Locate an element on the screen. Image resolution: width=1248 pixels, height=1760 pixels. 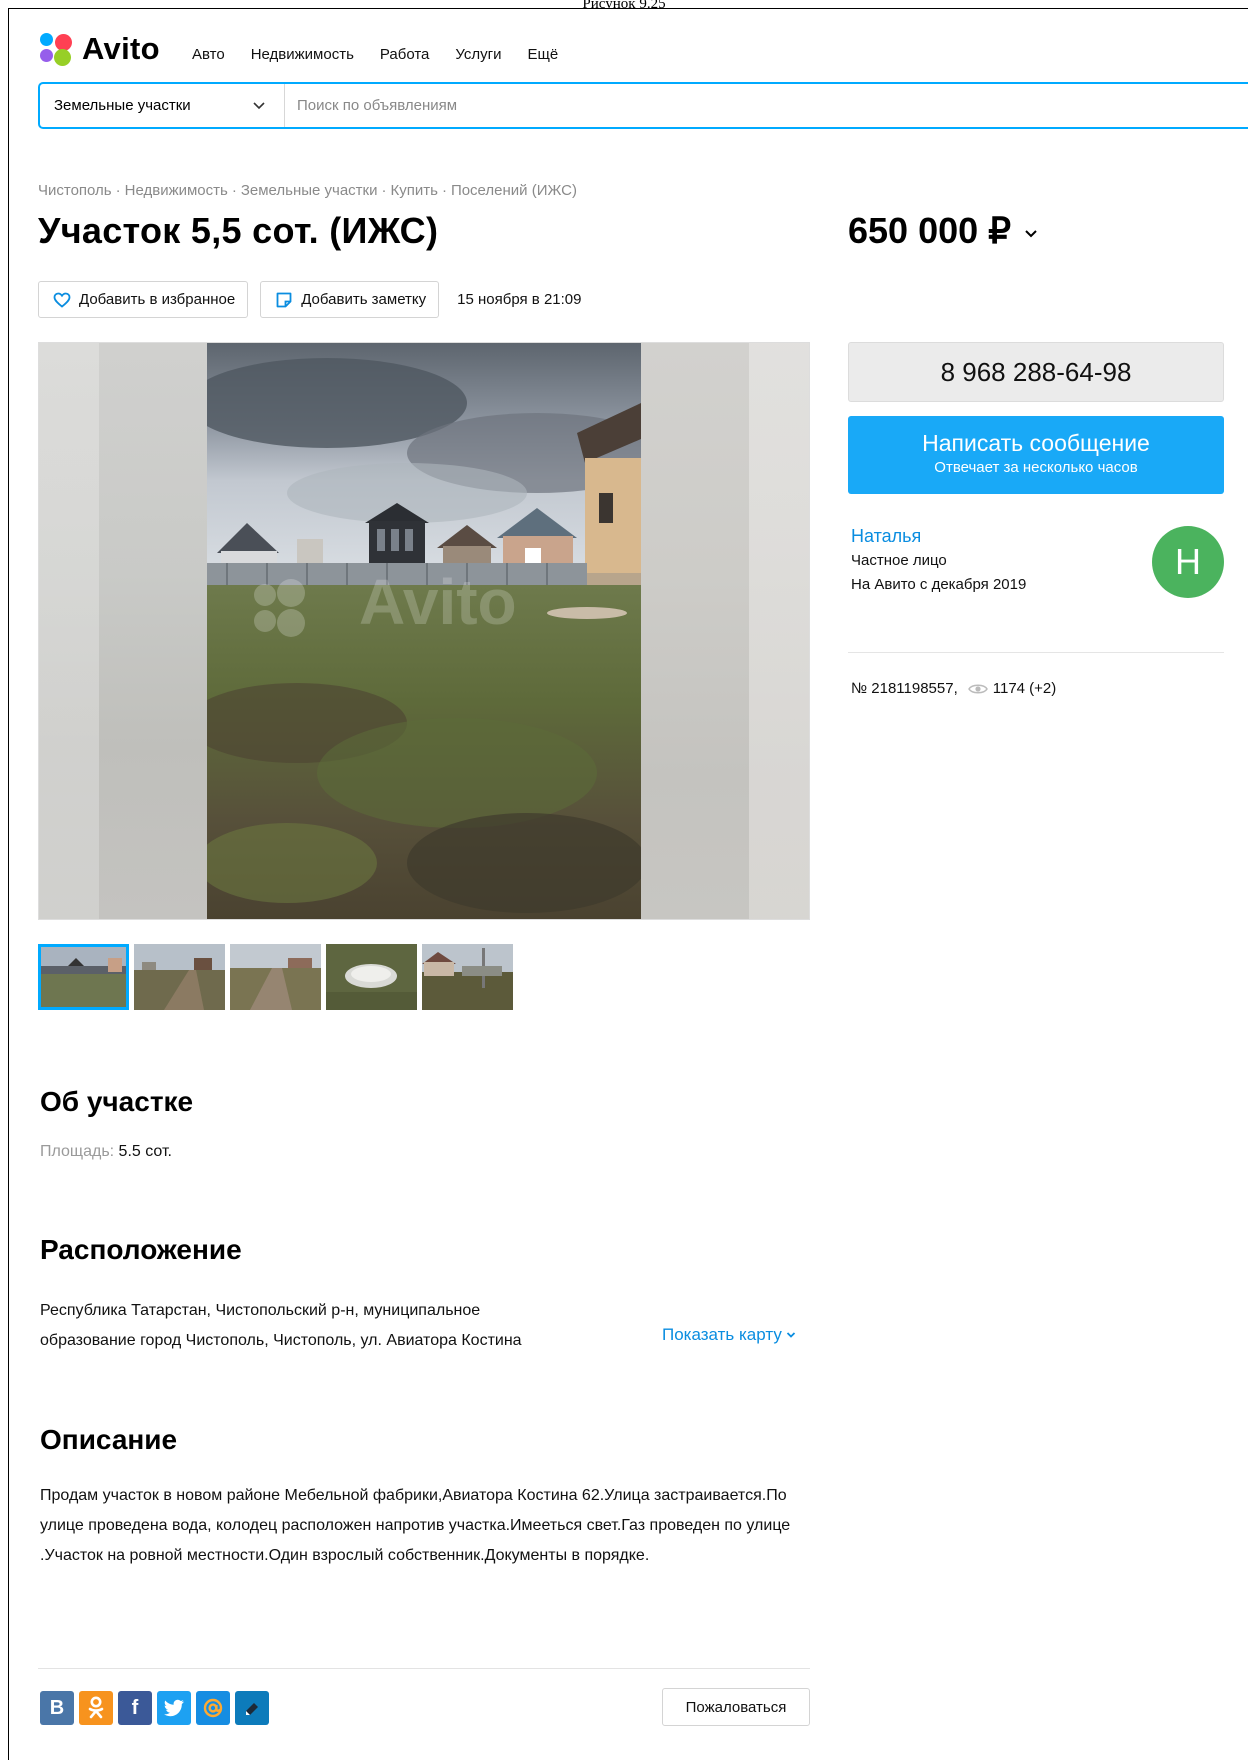
area-param: Площадь: 5.5 сот. is located at coordinates (106, 1152).